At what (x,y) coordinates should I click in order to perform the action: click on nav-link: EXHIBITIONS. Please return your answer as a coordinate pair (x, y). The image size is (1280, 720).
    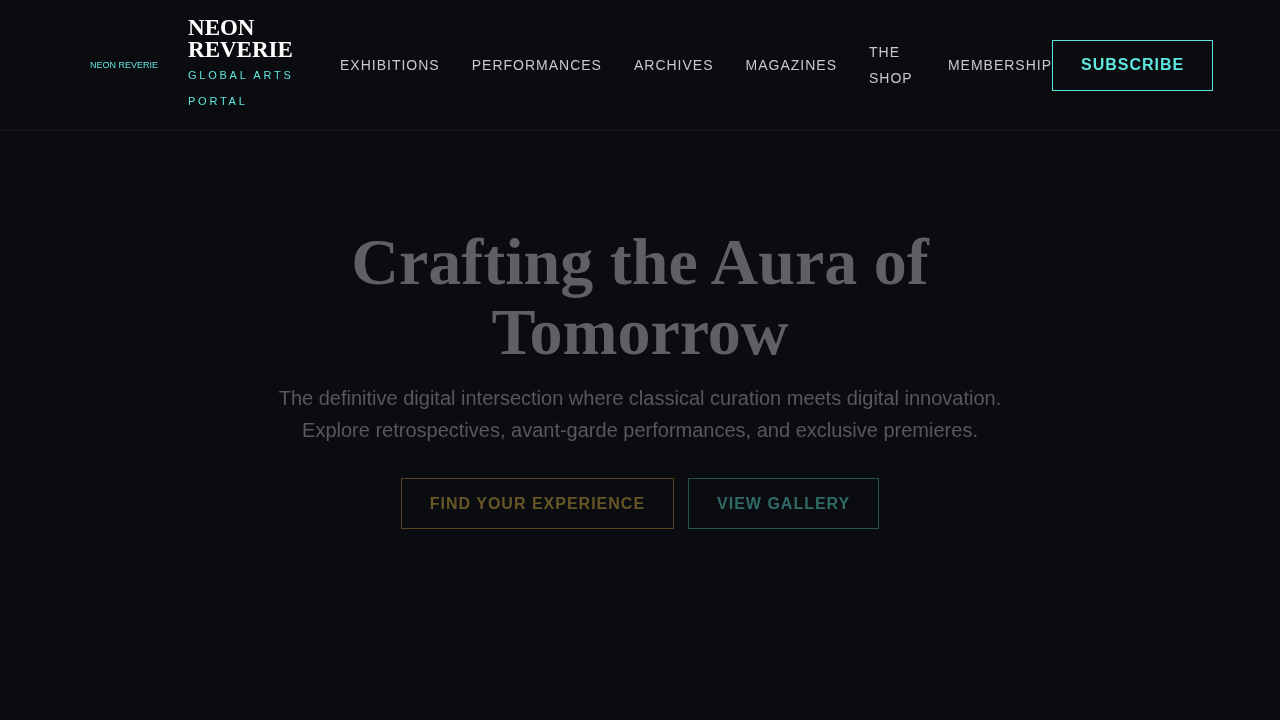
    Looking at the image, I should click on (390, 65).